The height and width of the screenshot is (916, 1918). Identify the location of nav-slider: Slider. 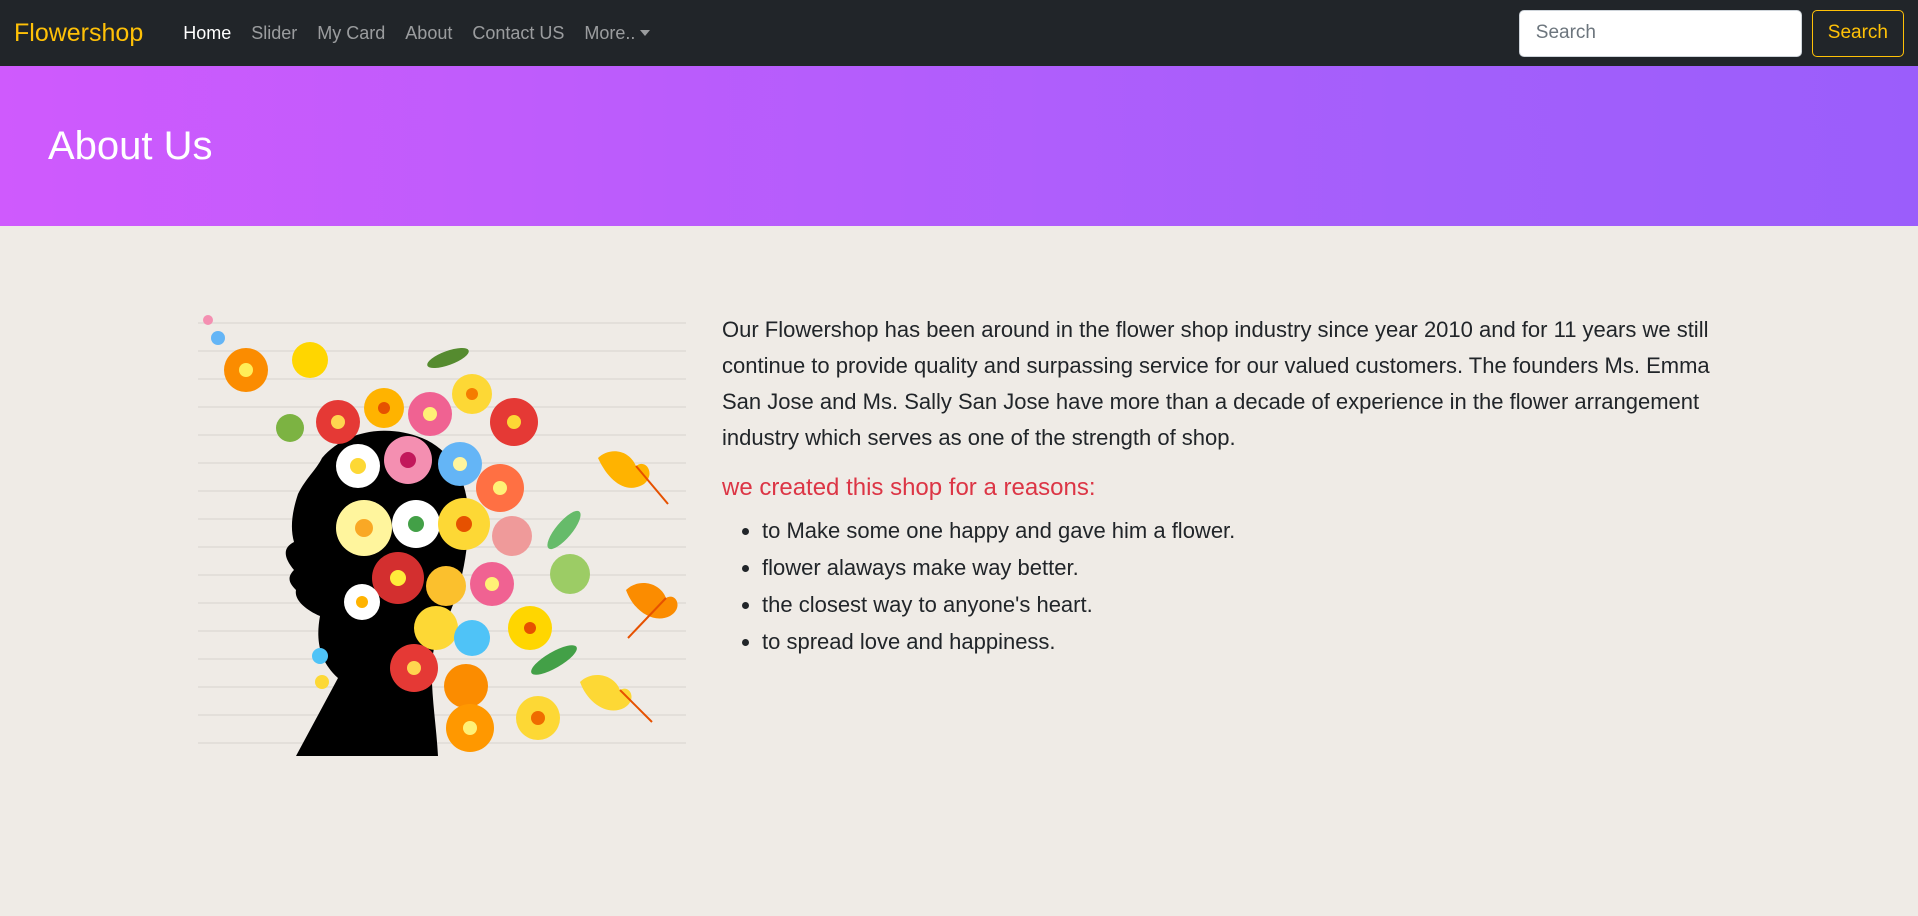
(274, 33).